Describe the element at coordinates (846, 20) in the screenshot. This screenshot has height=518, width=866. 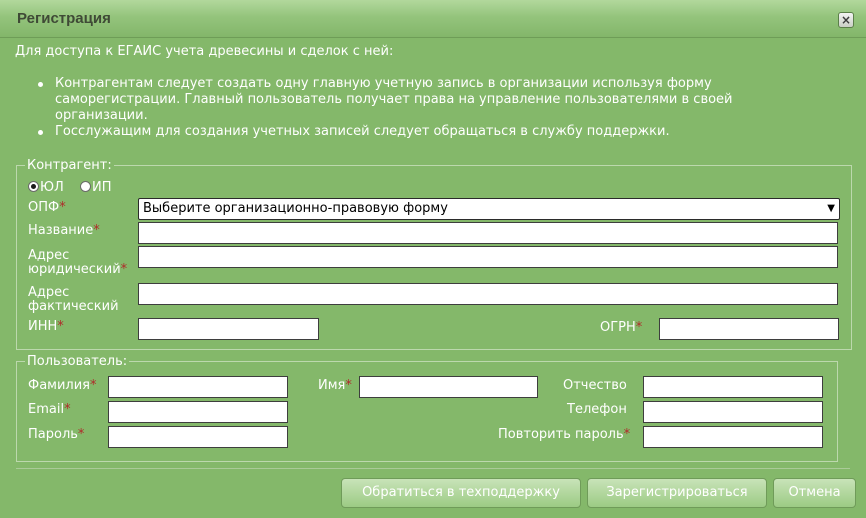
I see `close-icon: ×` at that location.